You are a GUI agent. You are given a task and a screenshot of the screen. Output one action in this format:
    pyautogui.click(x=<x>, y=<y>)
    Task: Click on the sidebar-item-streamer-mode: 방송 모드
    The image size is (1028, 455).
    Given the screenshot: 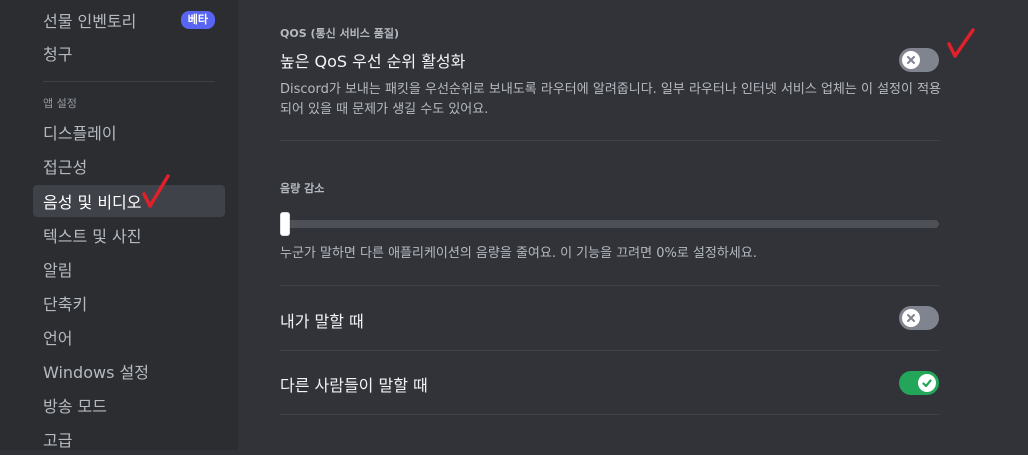 What is the action you would take?
    pyautogui.click(x=129, y=405)
    